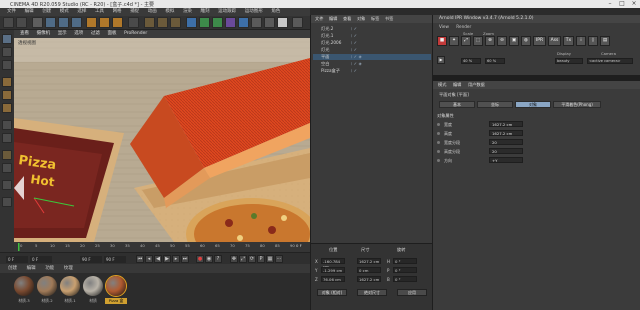 The image size is (640, 310). Describe the element at coordinates (162, 22) in the screenshot. I see `render-picture-viewer-icon` at that location.